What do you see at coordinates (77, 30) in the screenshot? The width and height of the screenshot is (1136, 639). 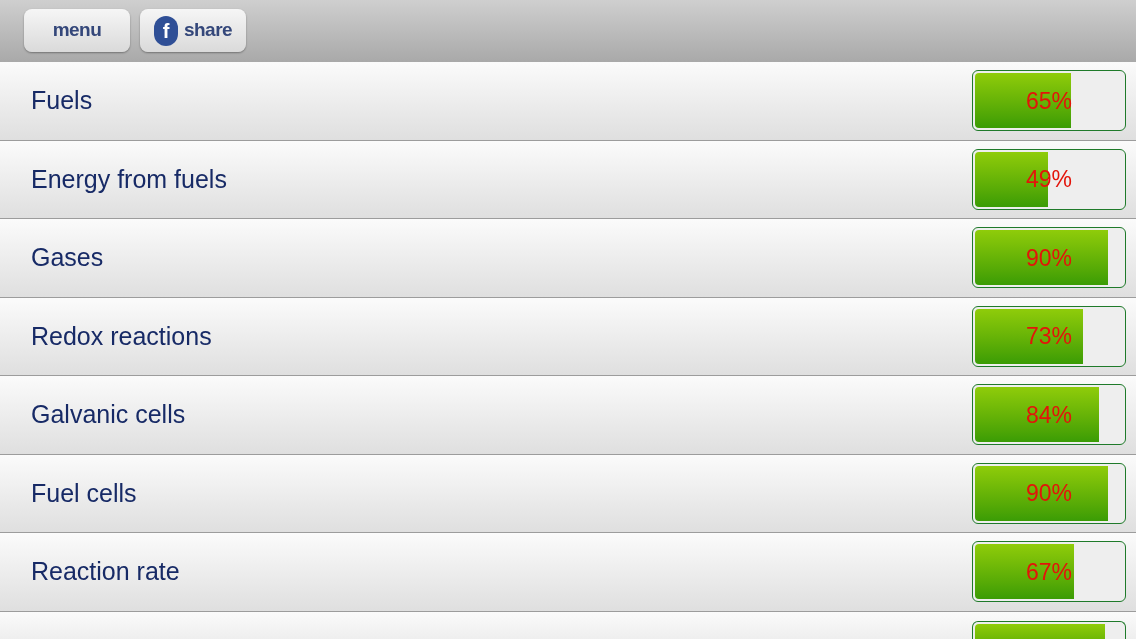 I see `menu-button: menu` at bounding box center [77, 30].